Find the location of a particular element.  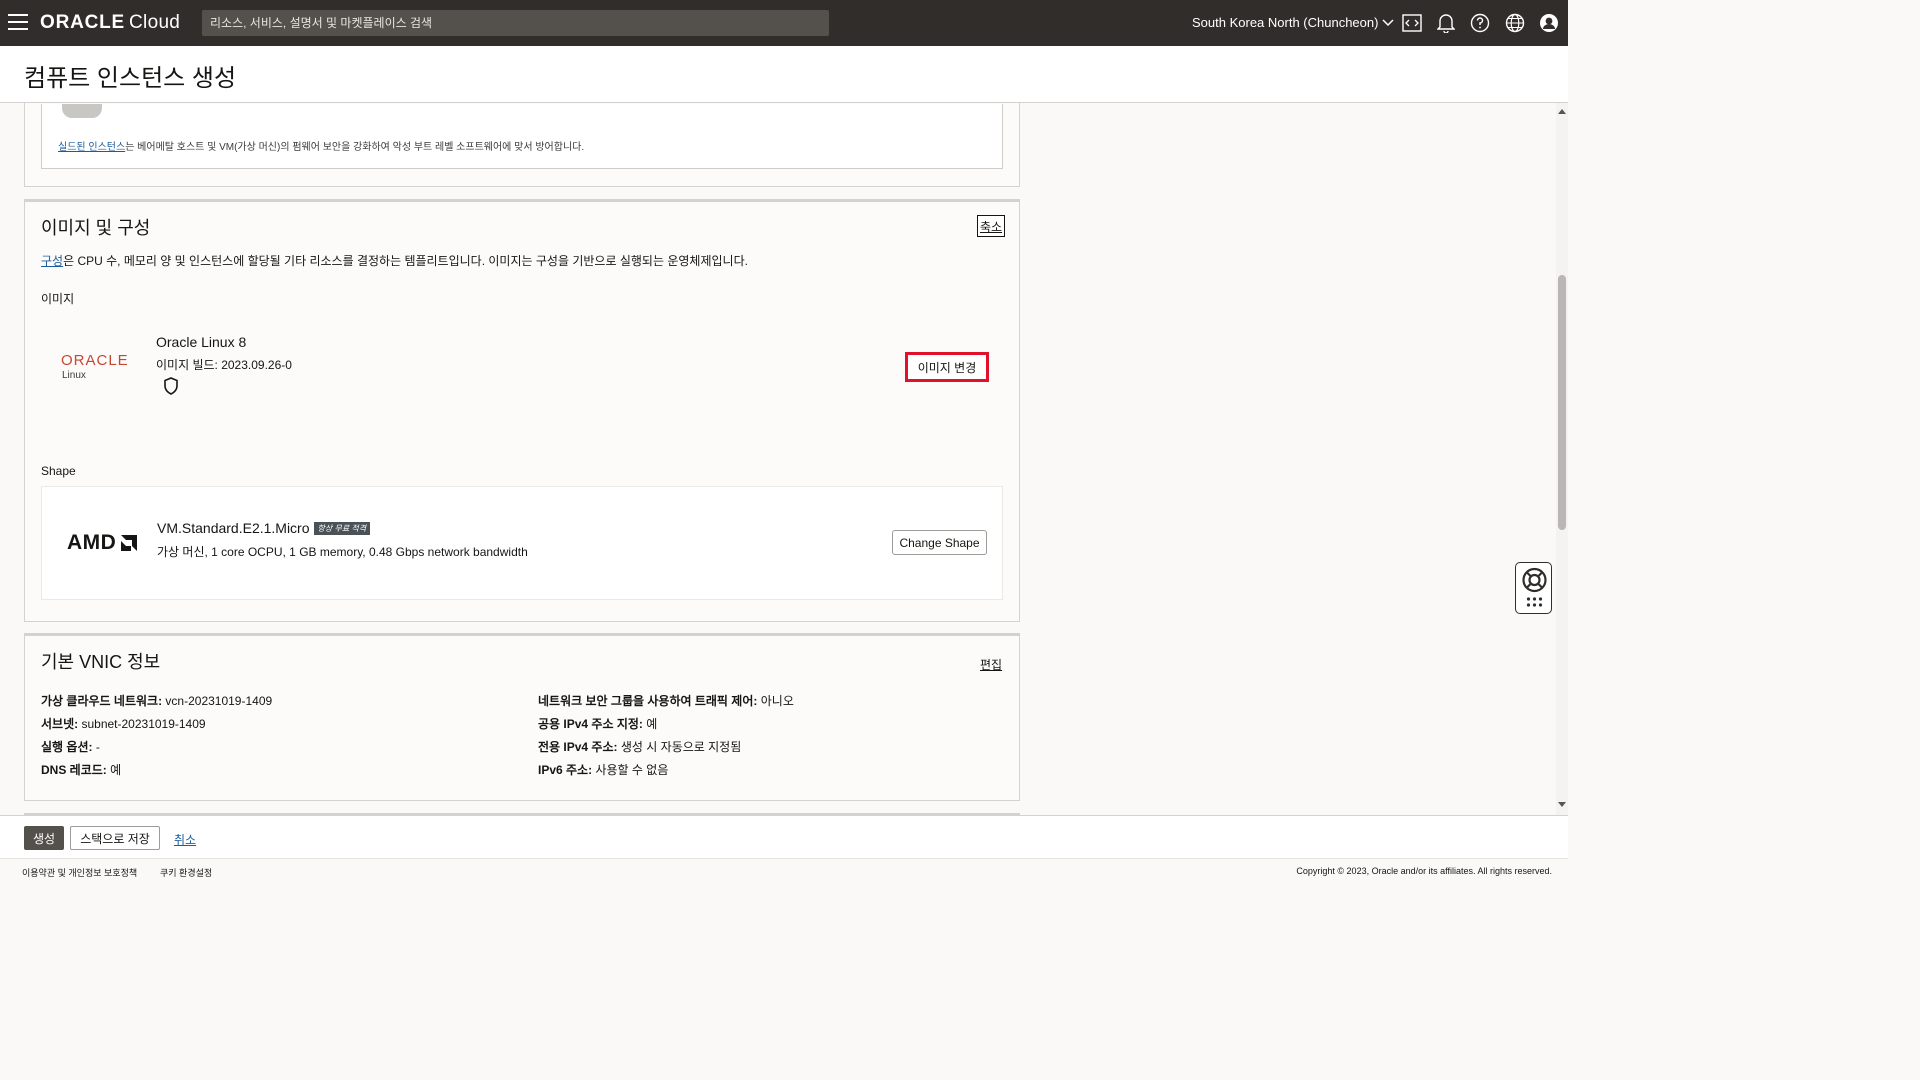

vnic-ipv6: IPv6 주소: 사용할 수 없음 is located at coordinates (603, 769).